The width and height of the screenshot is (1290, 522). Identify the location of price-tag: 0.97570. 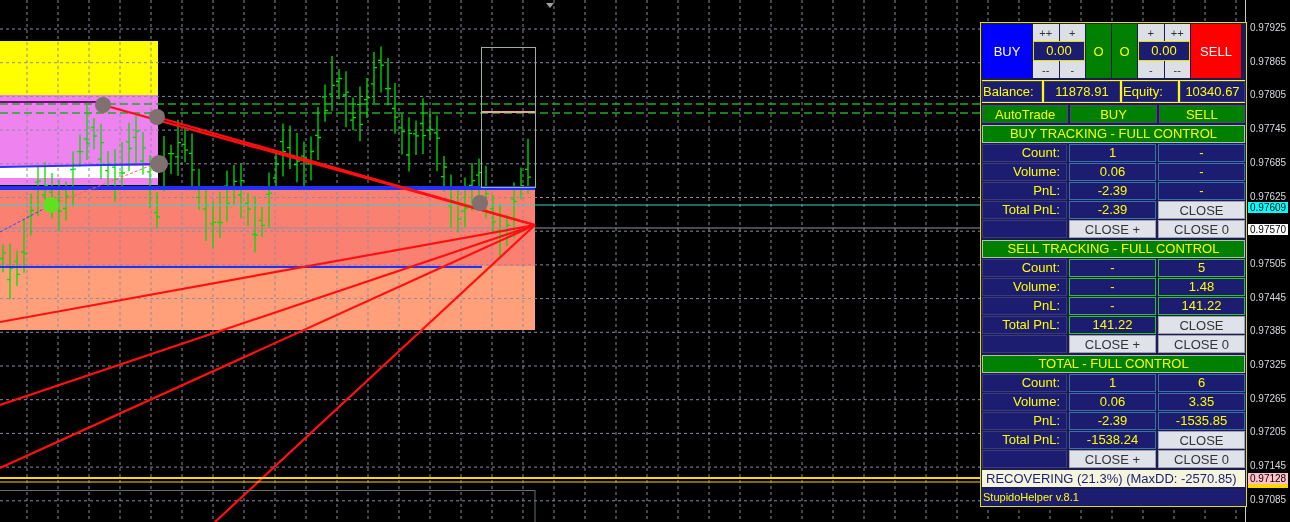
(1268, 230).